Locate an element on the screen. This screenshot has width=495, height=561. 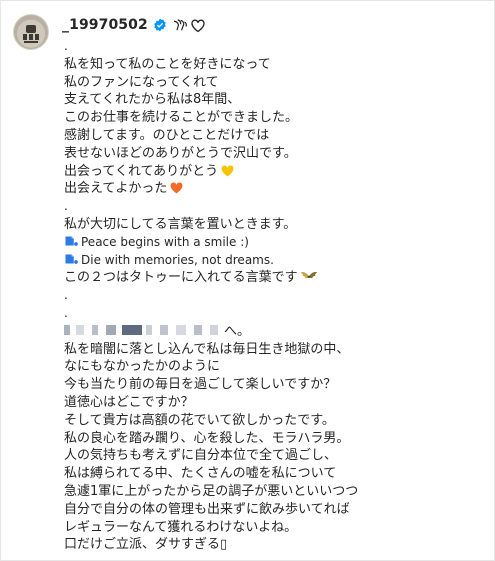
caption-text: へ。 is located at coordinates (237, 331).